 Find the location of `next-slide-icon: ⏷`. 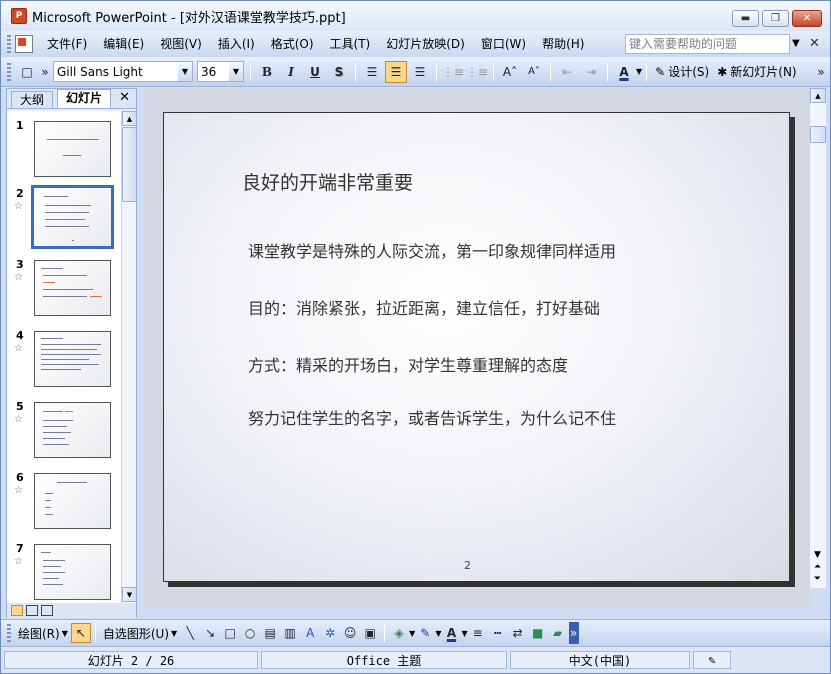

next-slide-icon: ⏷ is located at coordinates (817, 579).